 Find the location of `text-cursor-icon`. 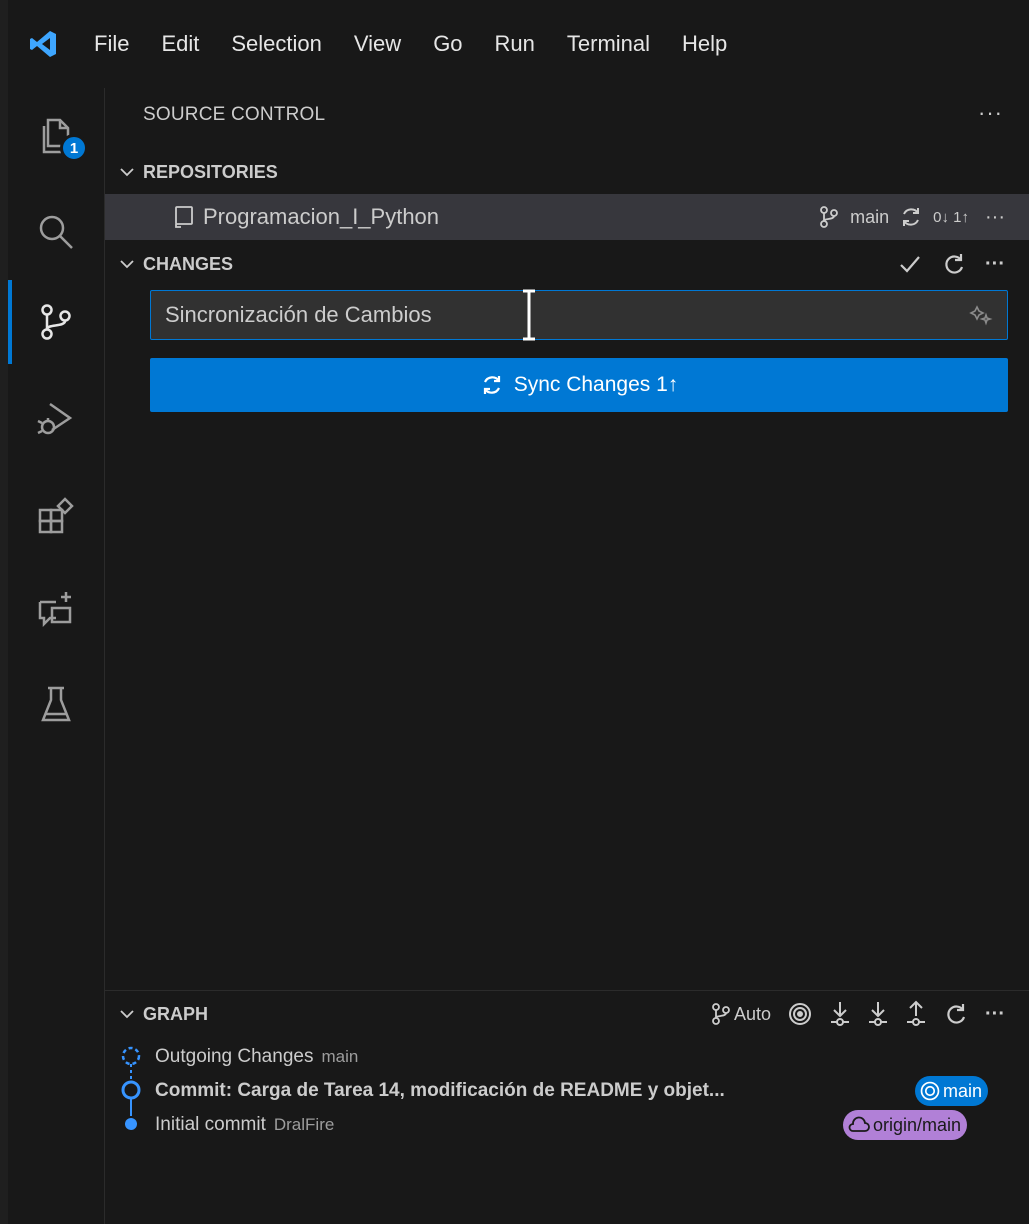

text-cursor-icon is located at coordinates (529, 315).